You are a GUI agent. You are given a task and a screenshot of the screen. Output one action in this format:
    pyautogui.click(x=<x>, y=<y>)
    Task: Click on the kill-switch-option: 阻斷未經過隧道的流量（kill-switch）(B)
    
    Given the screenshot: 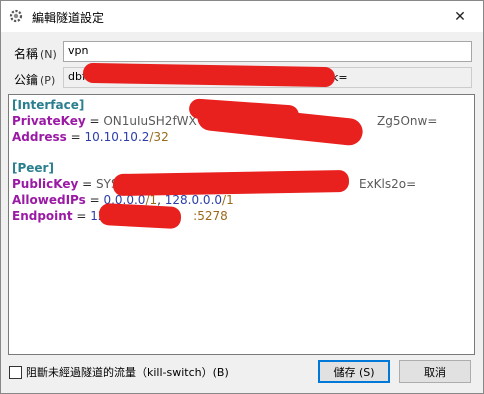 What is the action you would take?
    pyautogui.click(x=119, y=372)
    